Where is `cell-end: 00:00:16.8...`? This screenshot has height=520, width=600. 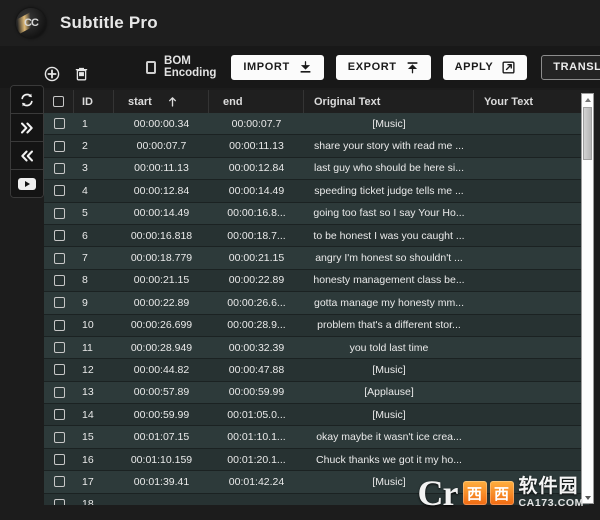
cell-end: 00:00:16.8... is located at coordinates (256, 213).